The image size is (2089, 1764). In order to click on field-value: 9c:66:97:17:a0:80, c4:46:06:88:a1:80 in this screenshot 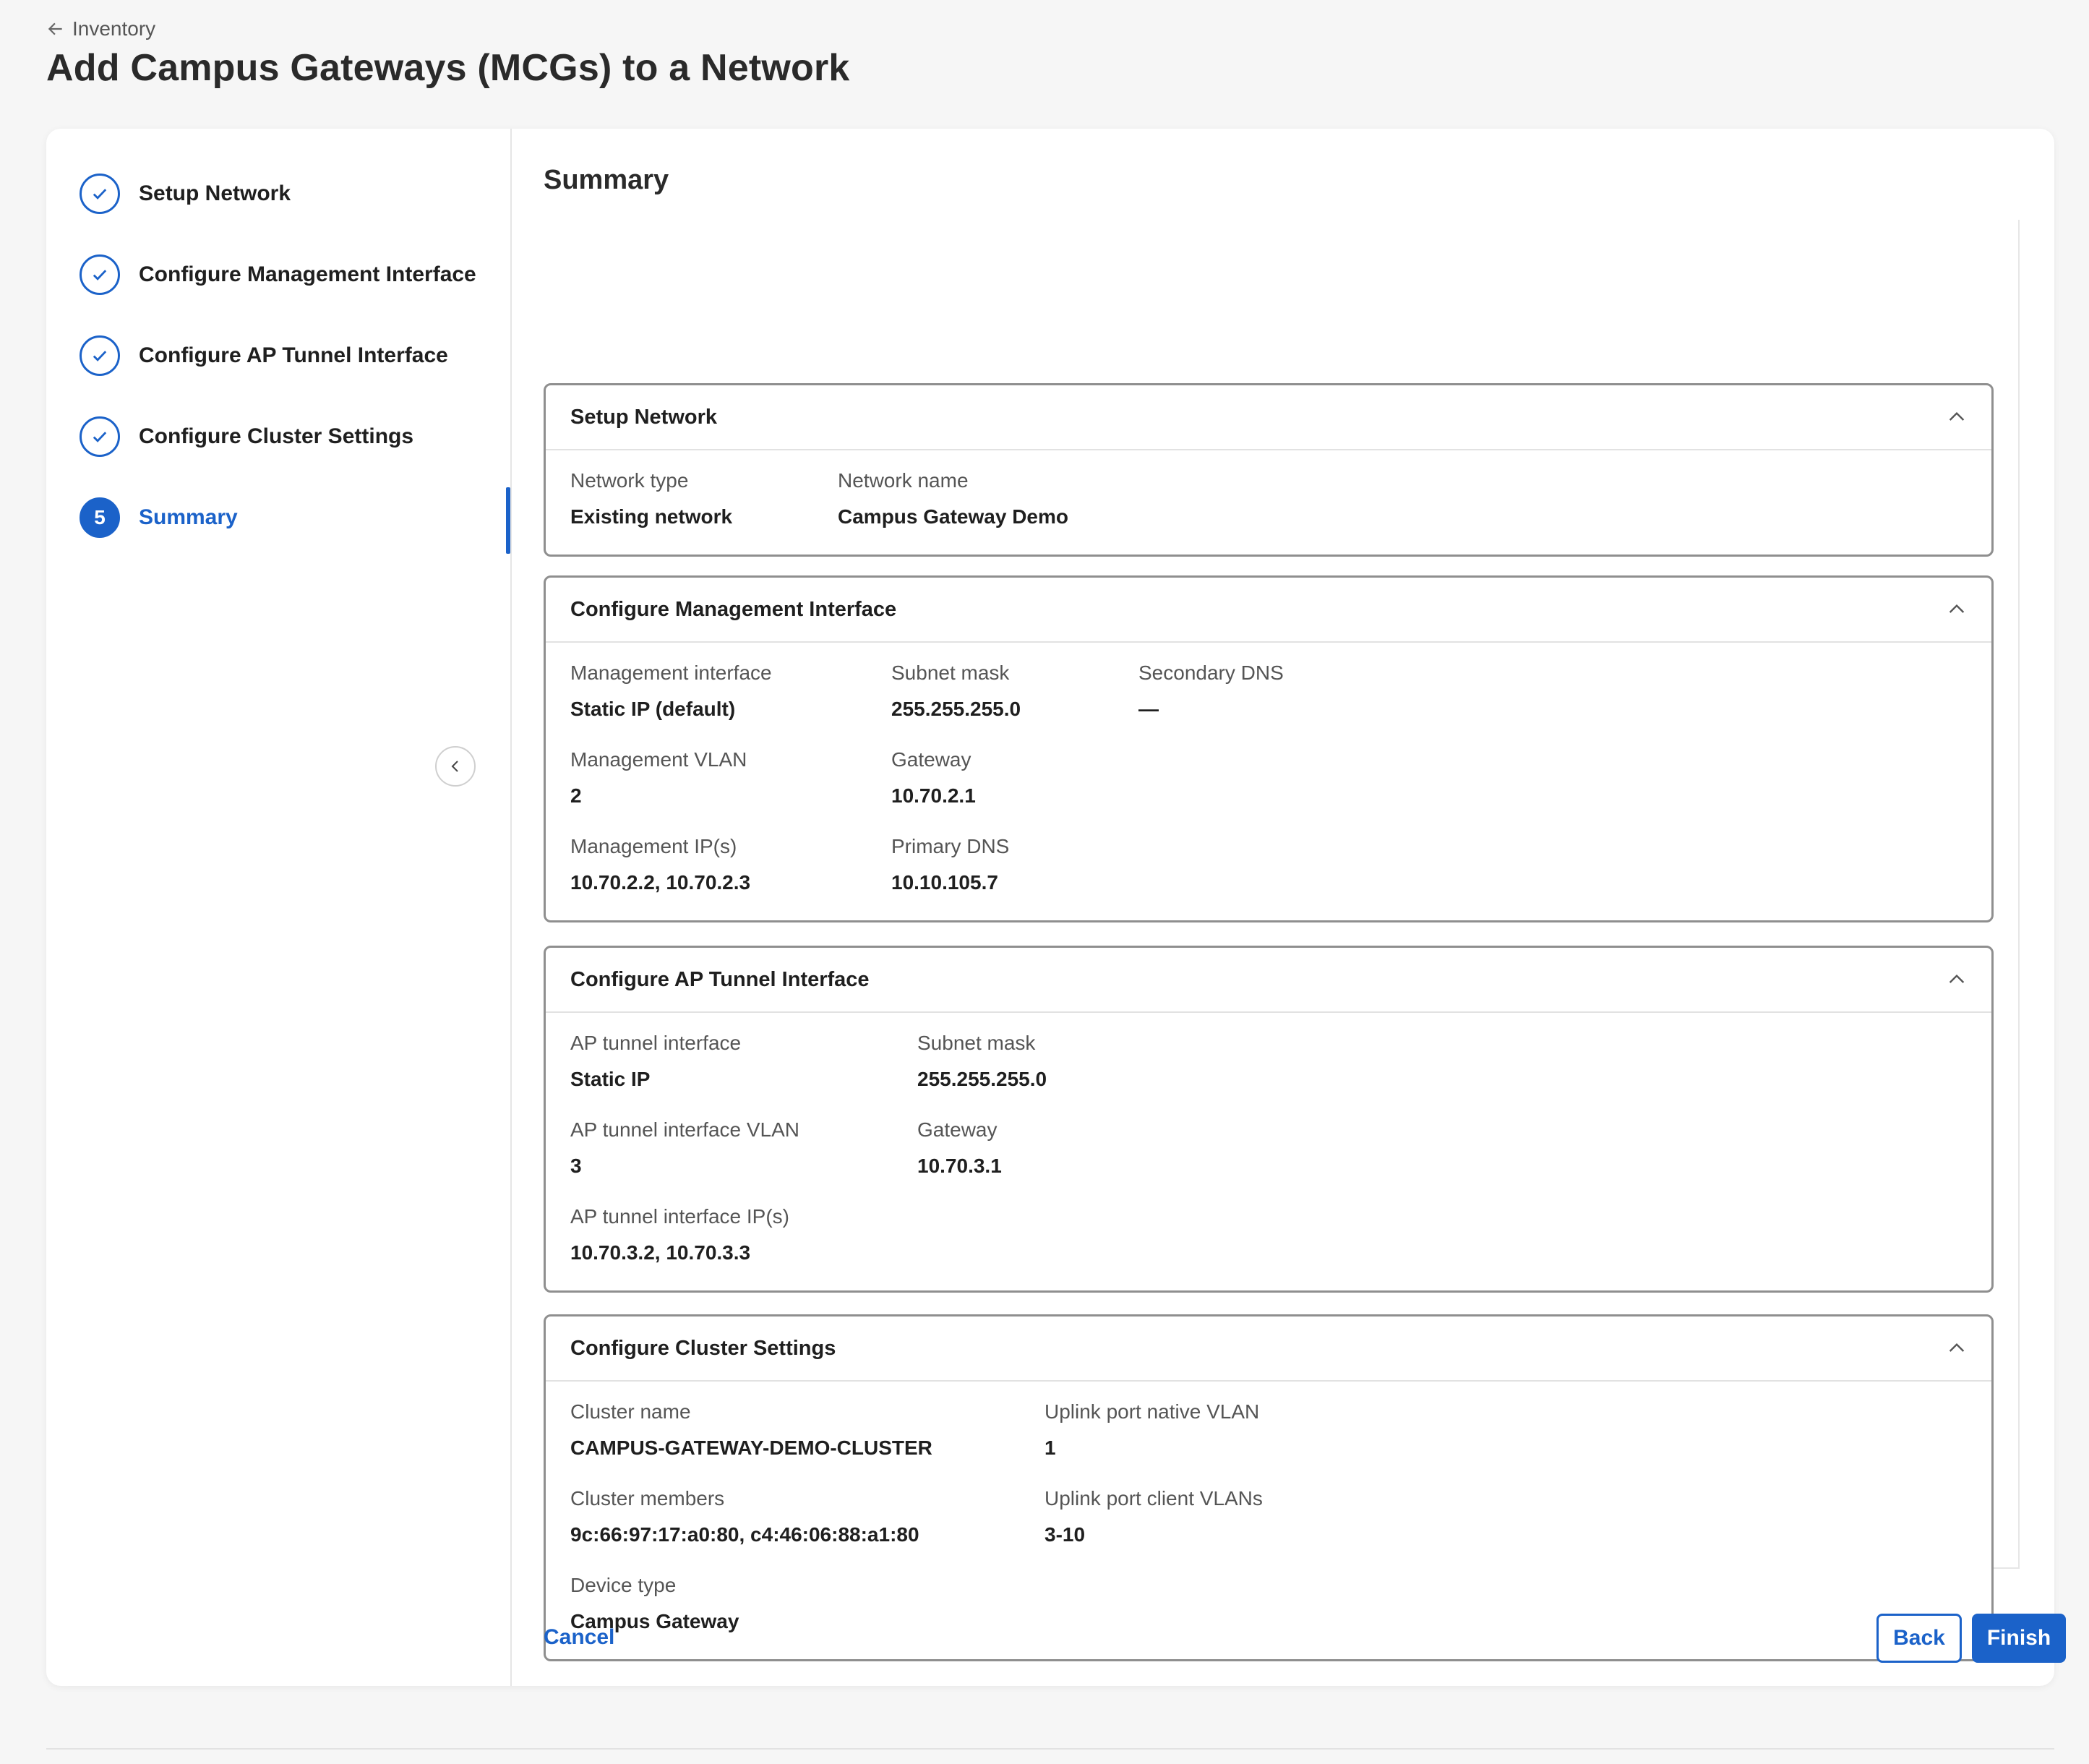, I will do `click(744, 1534)`.